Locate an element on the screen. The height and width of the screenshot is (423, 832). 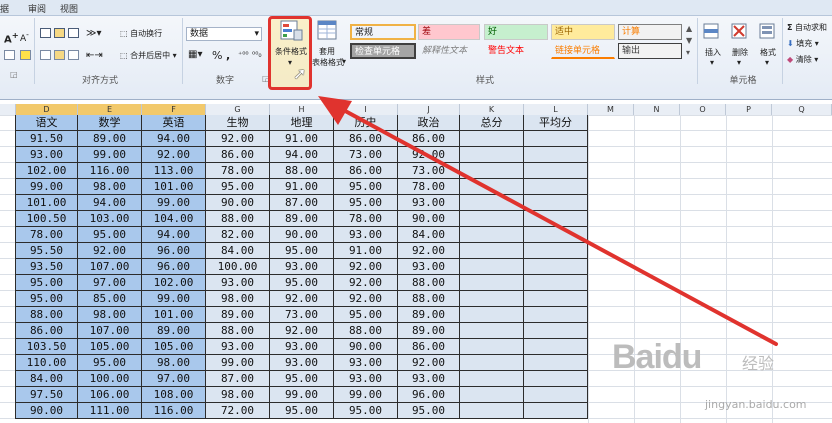
number-format-select: 数据 ▾ is located at coordinates (224, 34).